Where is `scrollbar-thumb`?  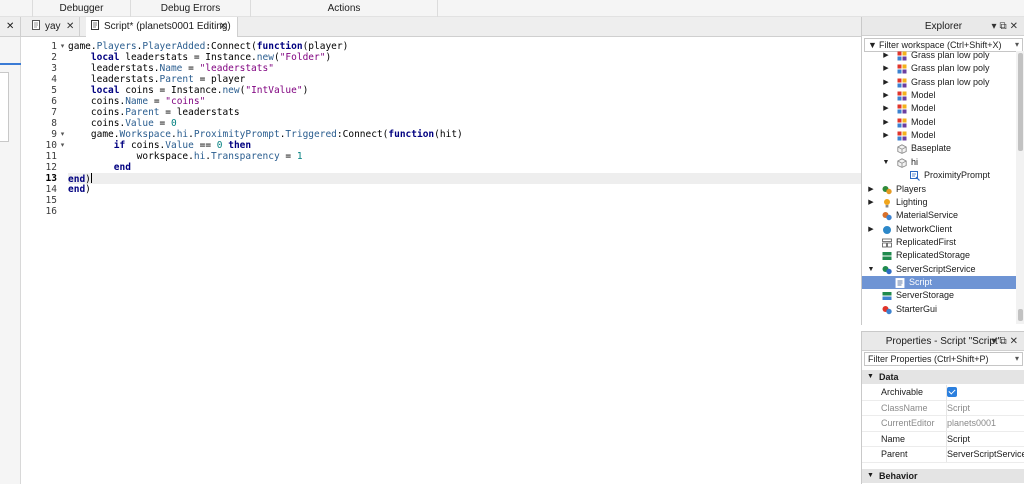 scrollbar-thumb is located at coordinates (1020, 102).